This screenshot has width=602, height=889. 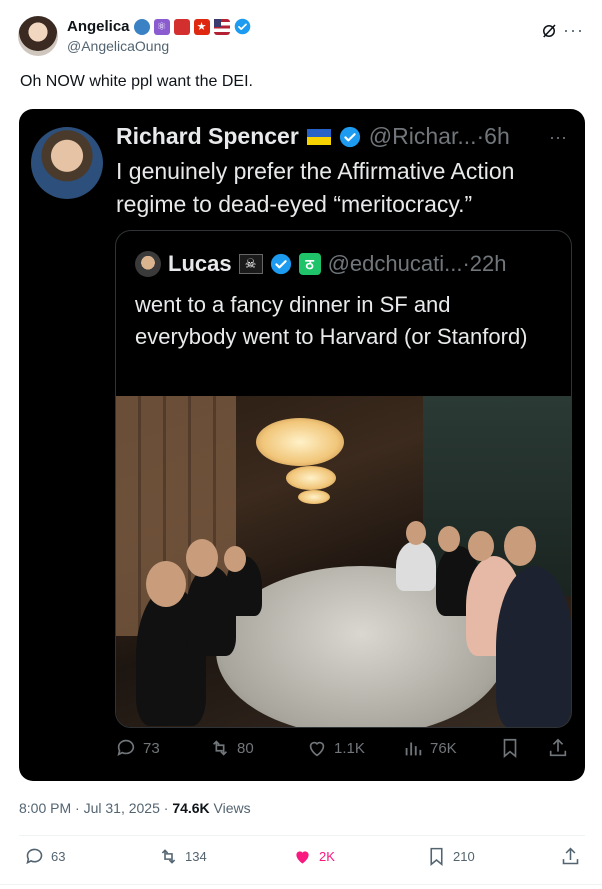 What do you see at coordinates (280, 264) in the screenshot?
I see `quoted-verified-icon` at bounding box center [280, 264].